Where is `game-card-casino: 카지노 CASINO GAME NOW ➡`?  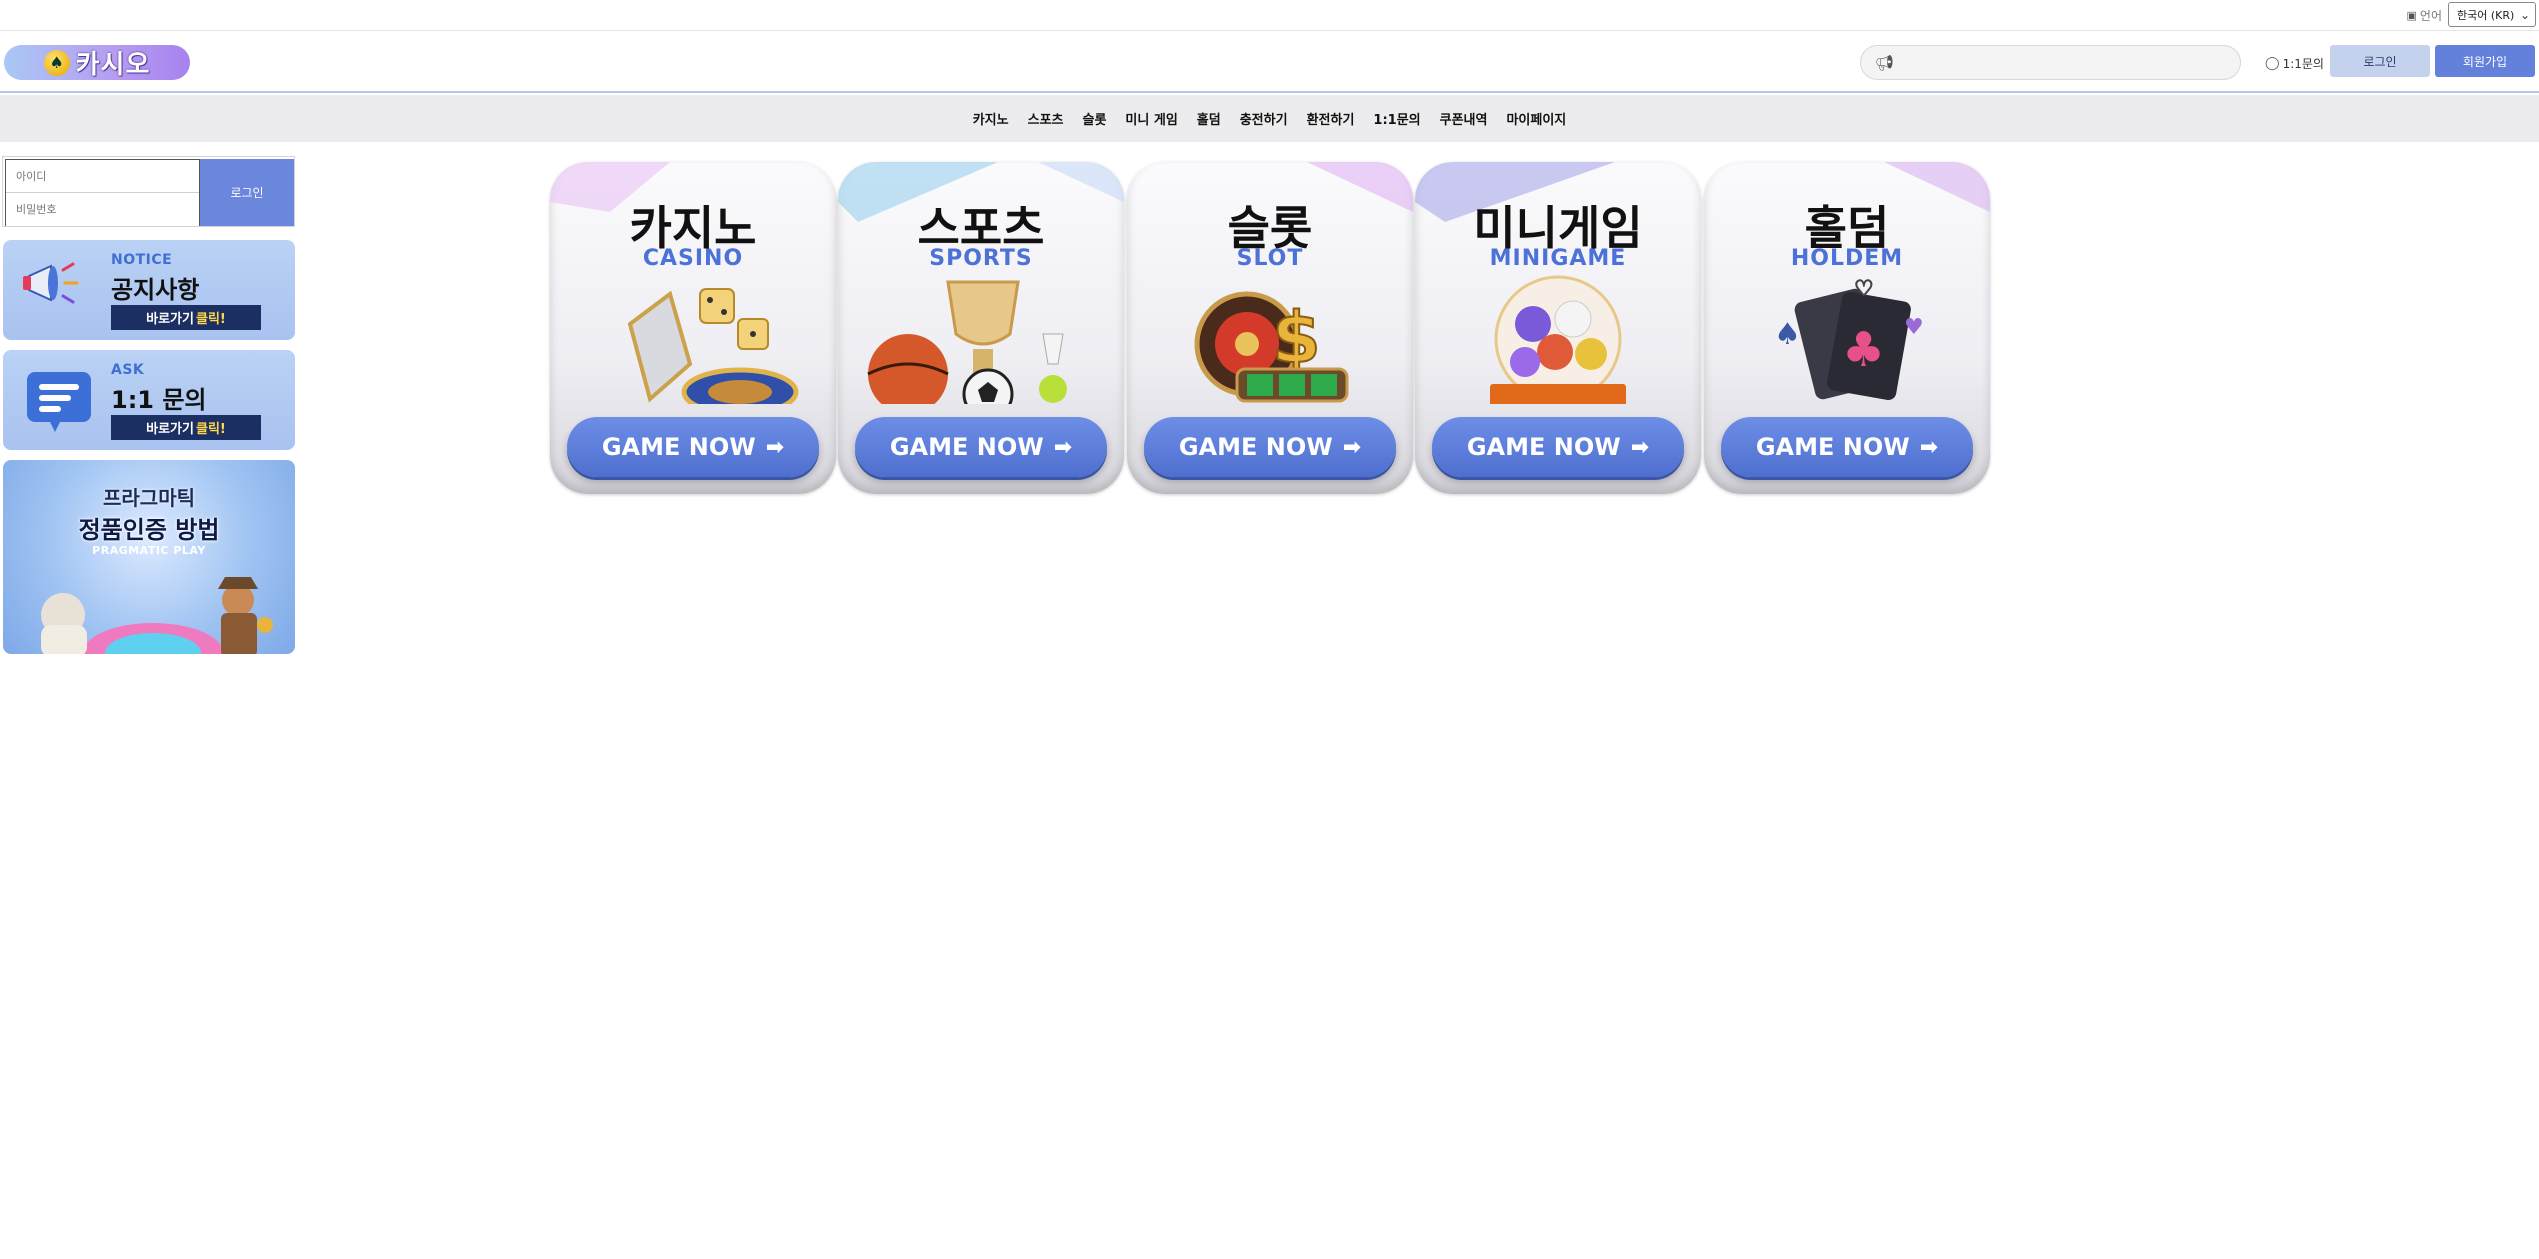 game-card-casino: 카지노 CASINO GAME NOW ➡ is located at coordinates (693, 328).